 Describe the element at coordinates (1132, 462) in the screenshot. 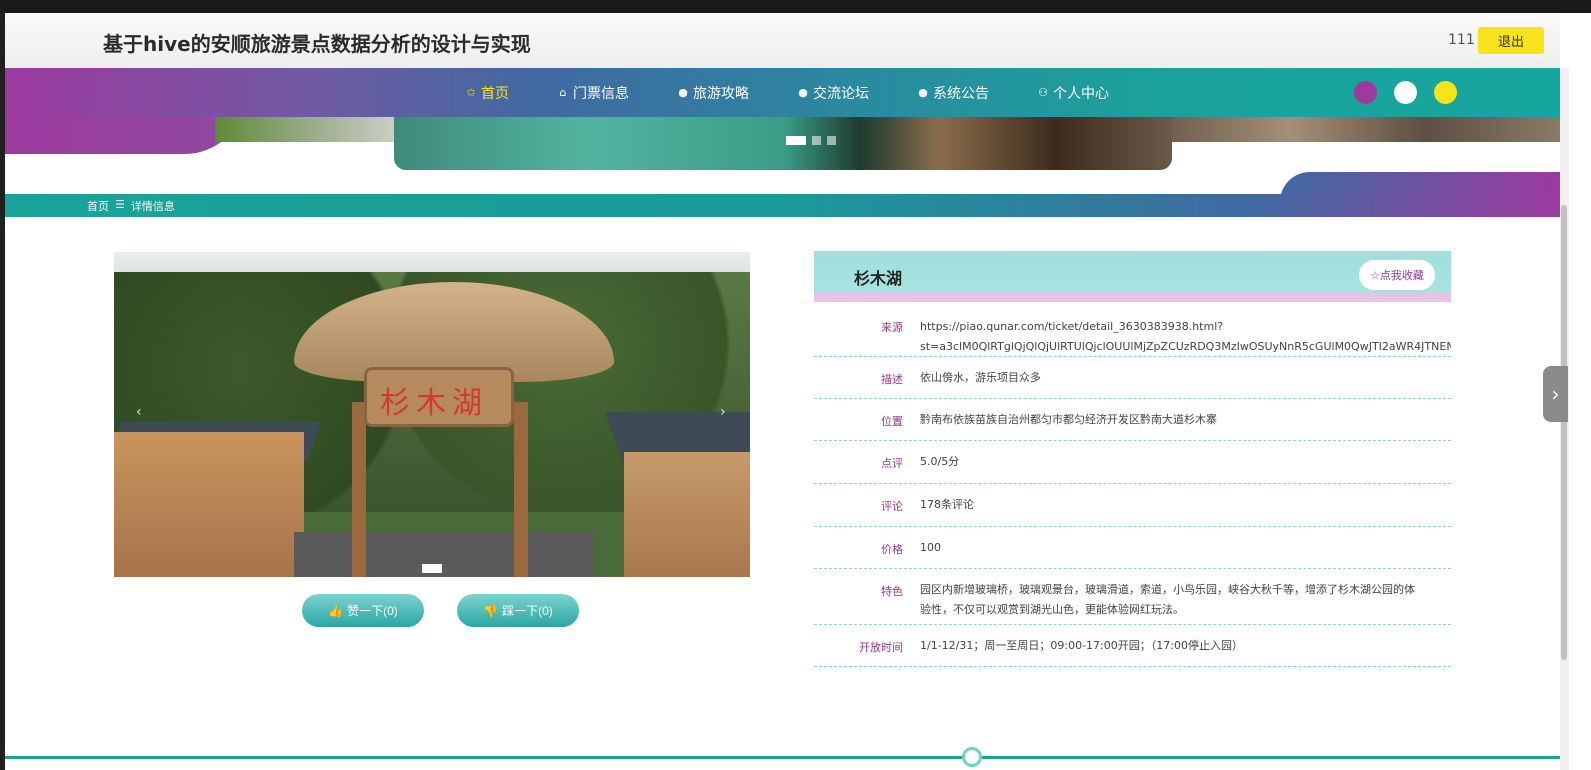

I see `detail-row-rating: 点评 5.0/5分` at that location.